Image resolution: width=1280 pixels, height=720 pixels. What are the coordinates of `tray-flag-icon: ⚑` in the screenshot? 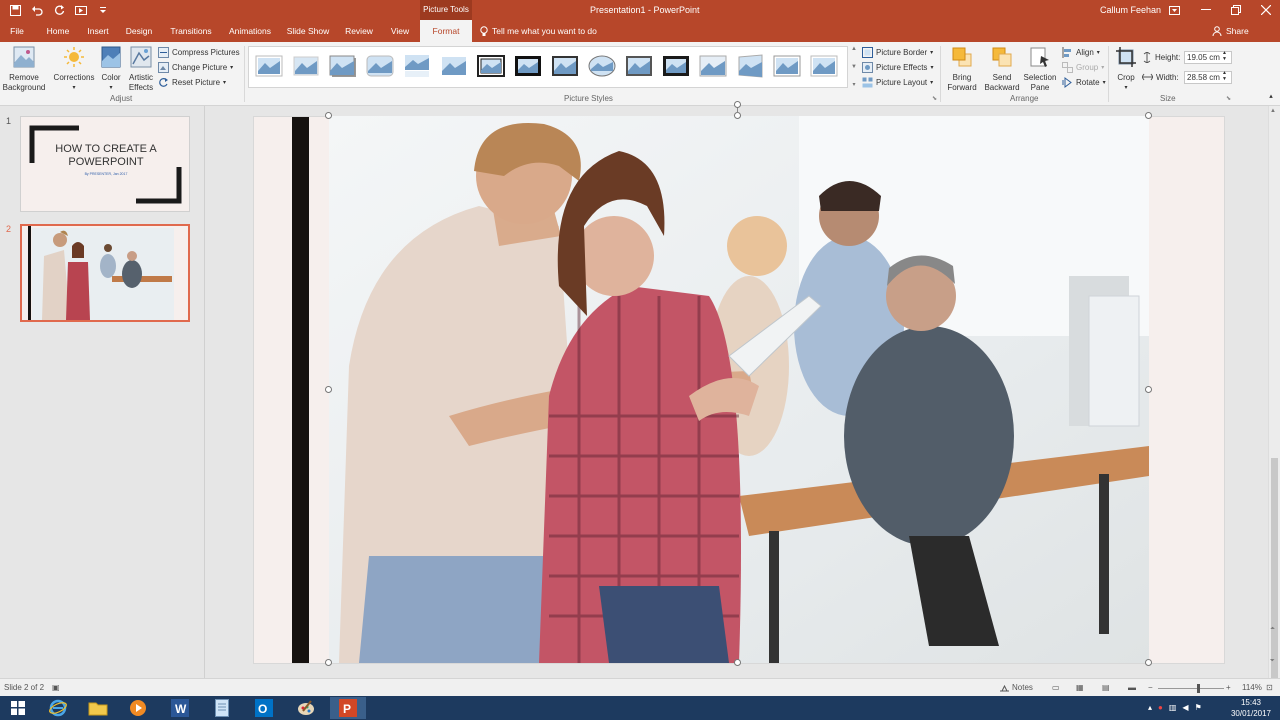 It's located at (1198, 707).